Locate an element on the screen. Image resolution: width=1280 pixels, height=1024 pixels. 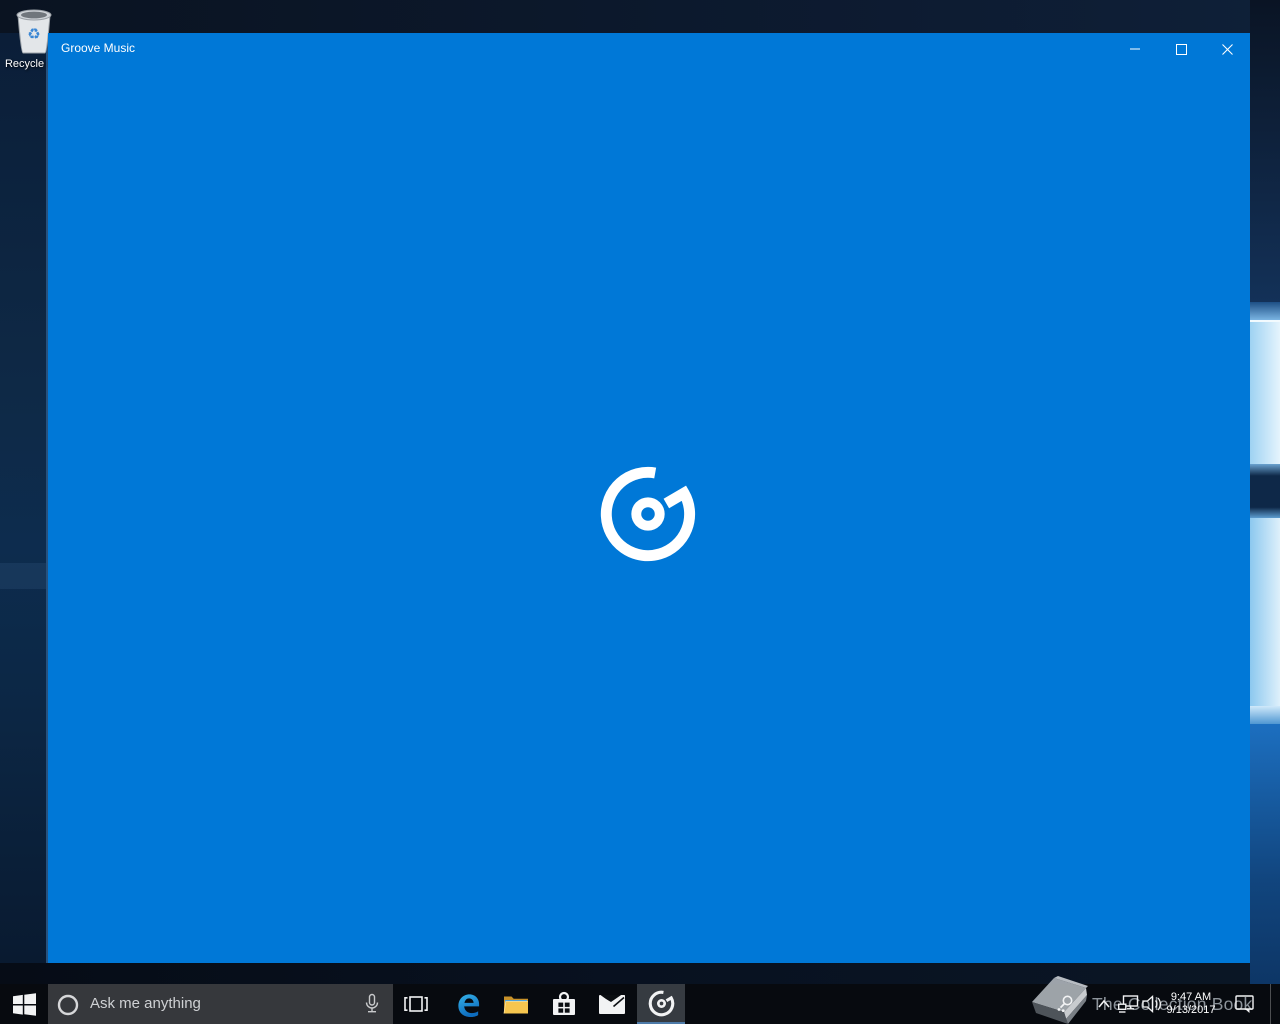
tray-magnifier-button is located at coordinates (1066, 1004).